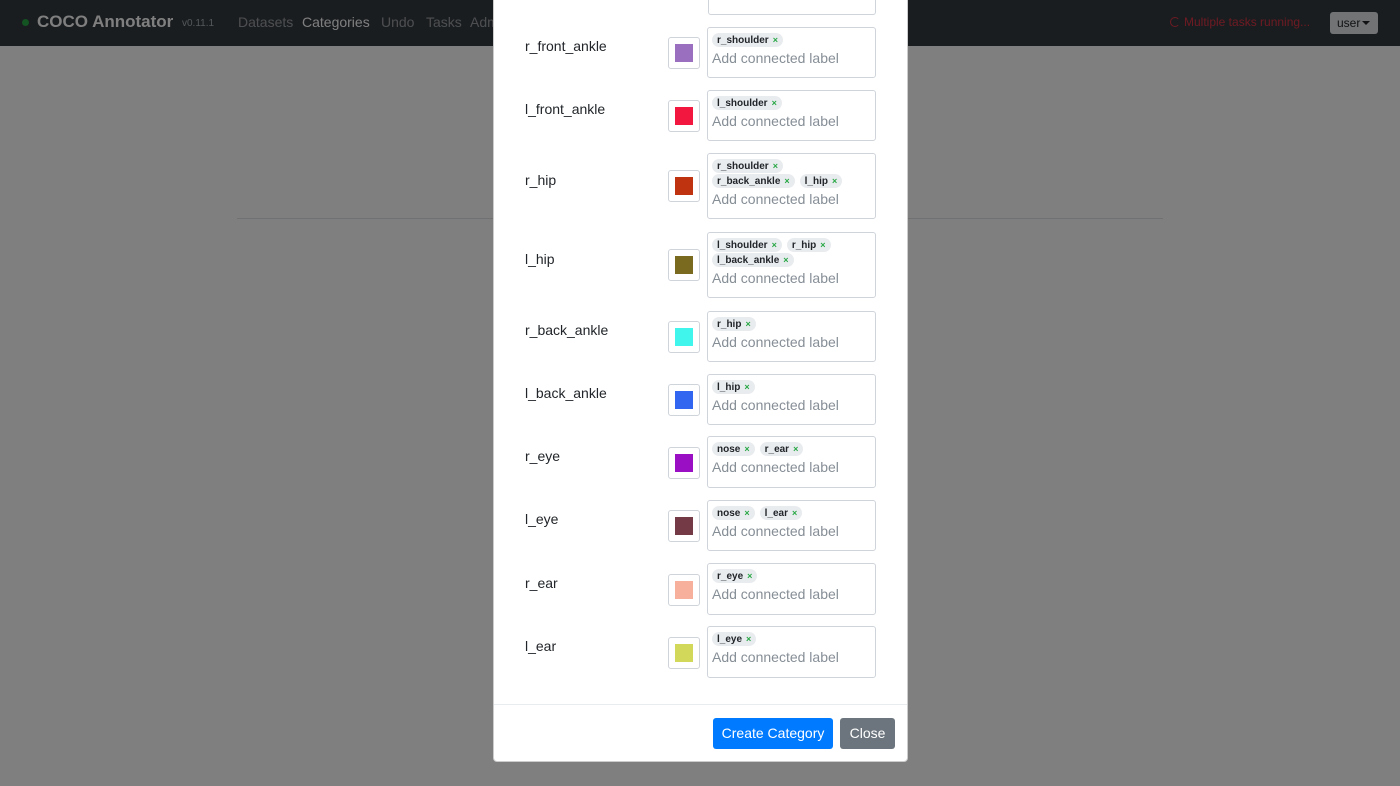  What do you see at coordinates (791, 324) in the screenshot?
I see `tag-line: r_hip ×` at bounding box center [791, 324].